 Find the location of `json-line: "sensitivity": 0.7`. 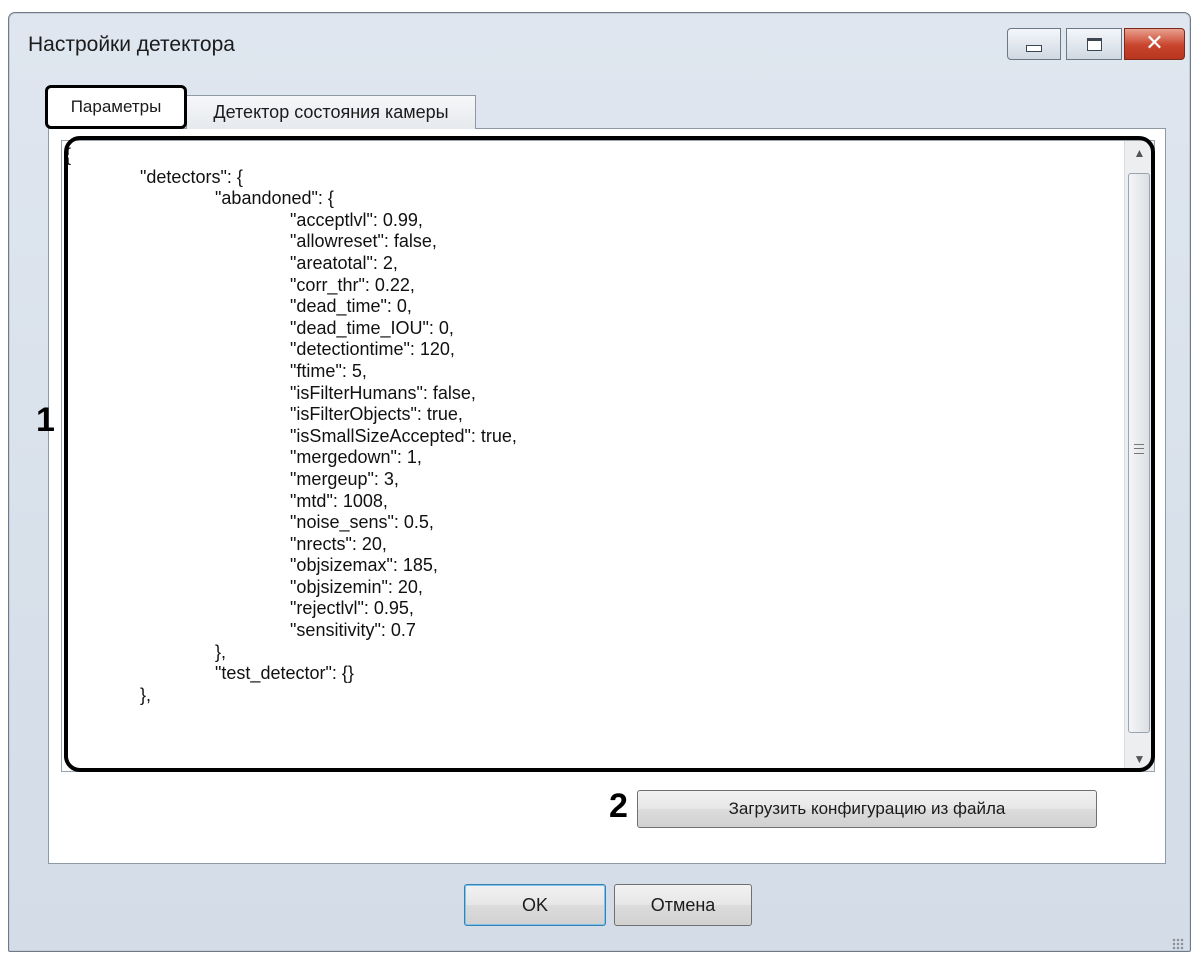

json-line: "sensitivity": 0.7 is located at coordinates (240, 630).